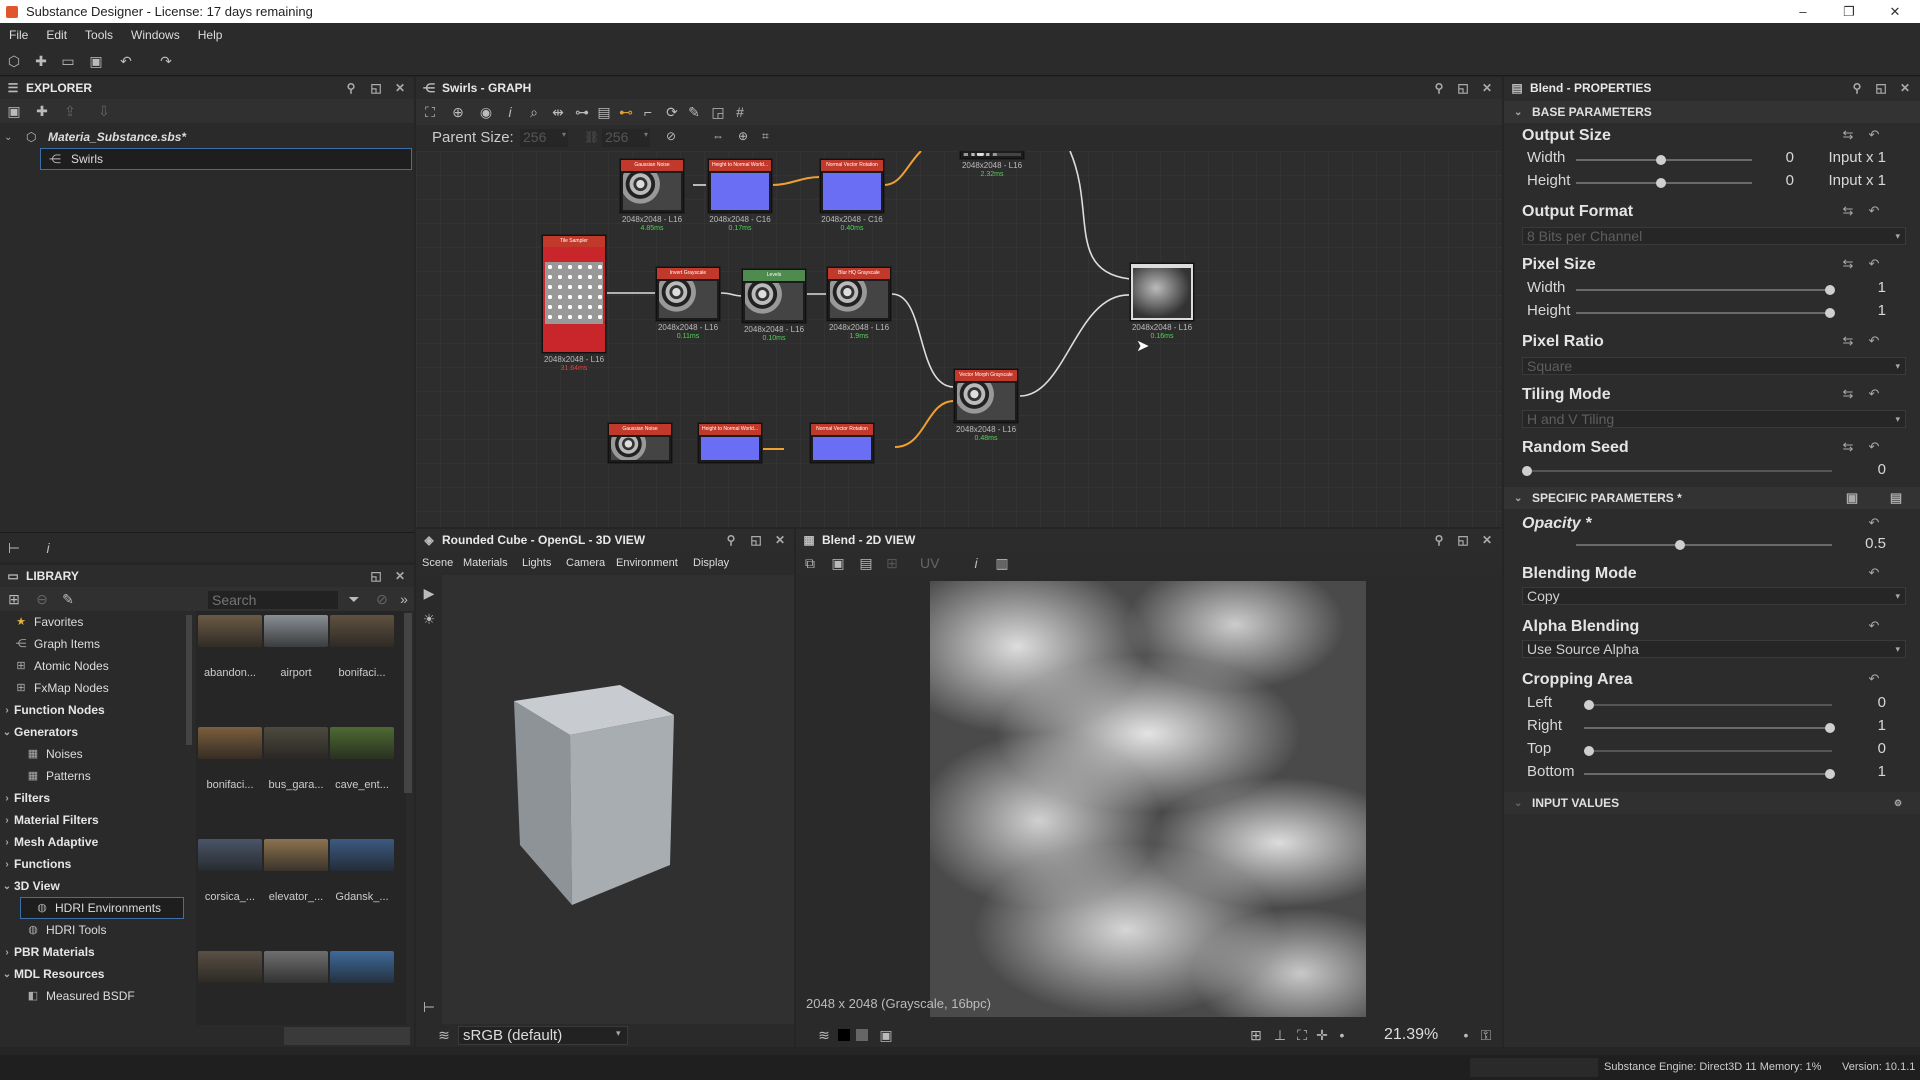  What do you see at coordinates (574, 294) in the screenshot?
I see `graph-node: Tile Sampler` at bounding box center [574, 294].